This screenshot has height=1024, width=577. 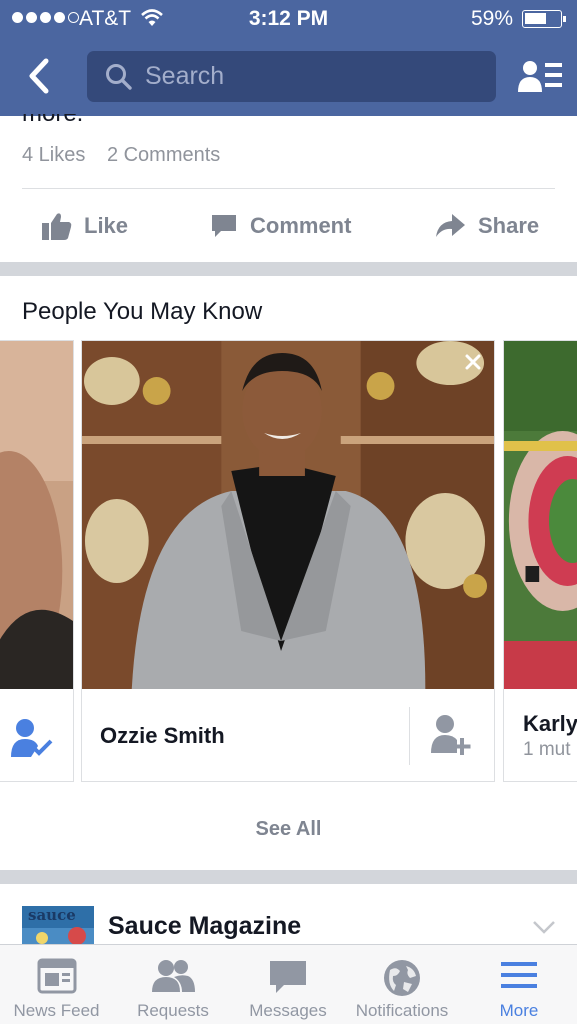 I want to click on tab-notifications: Notifications, so click(x=402, y=984).